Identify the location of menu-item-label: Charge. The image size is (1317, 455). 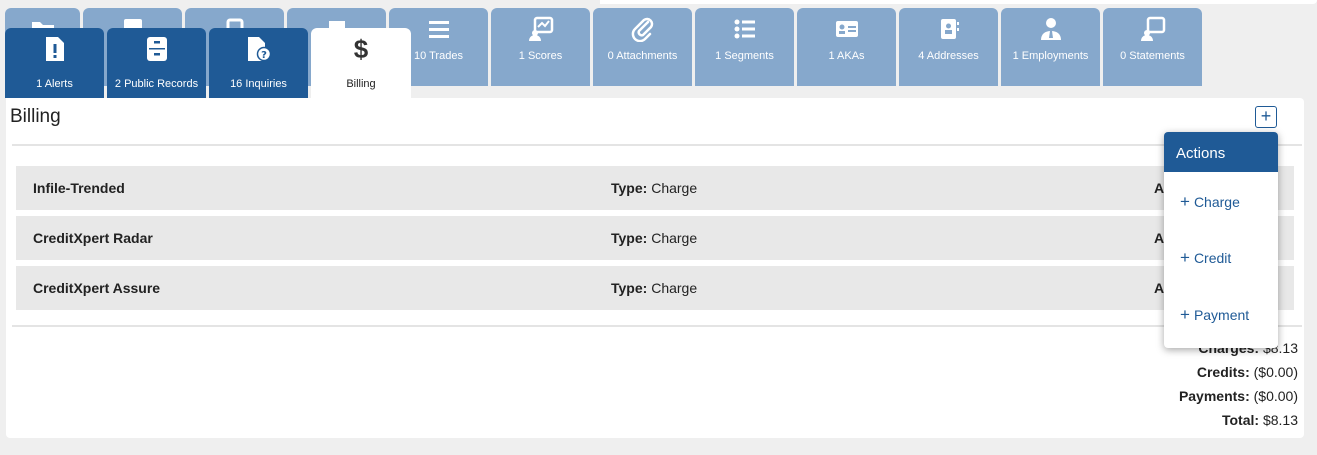
(1216, 202).